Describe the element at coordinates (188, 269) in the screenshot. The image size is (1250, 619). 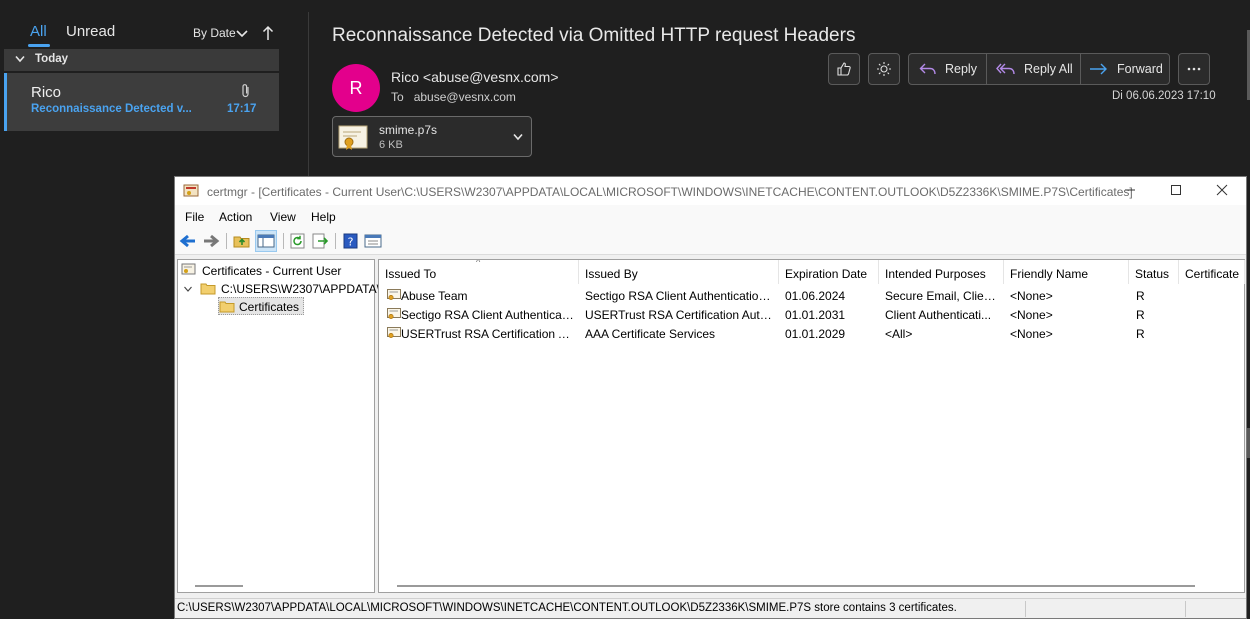
I see `certificates-snapin-icon` at that location.